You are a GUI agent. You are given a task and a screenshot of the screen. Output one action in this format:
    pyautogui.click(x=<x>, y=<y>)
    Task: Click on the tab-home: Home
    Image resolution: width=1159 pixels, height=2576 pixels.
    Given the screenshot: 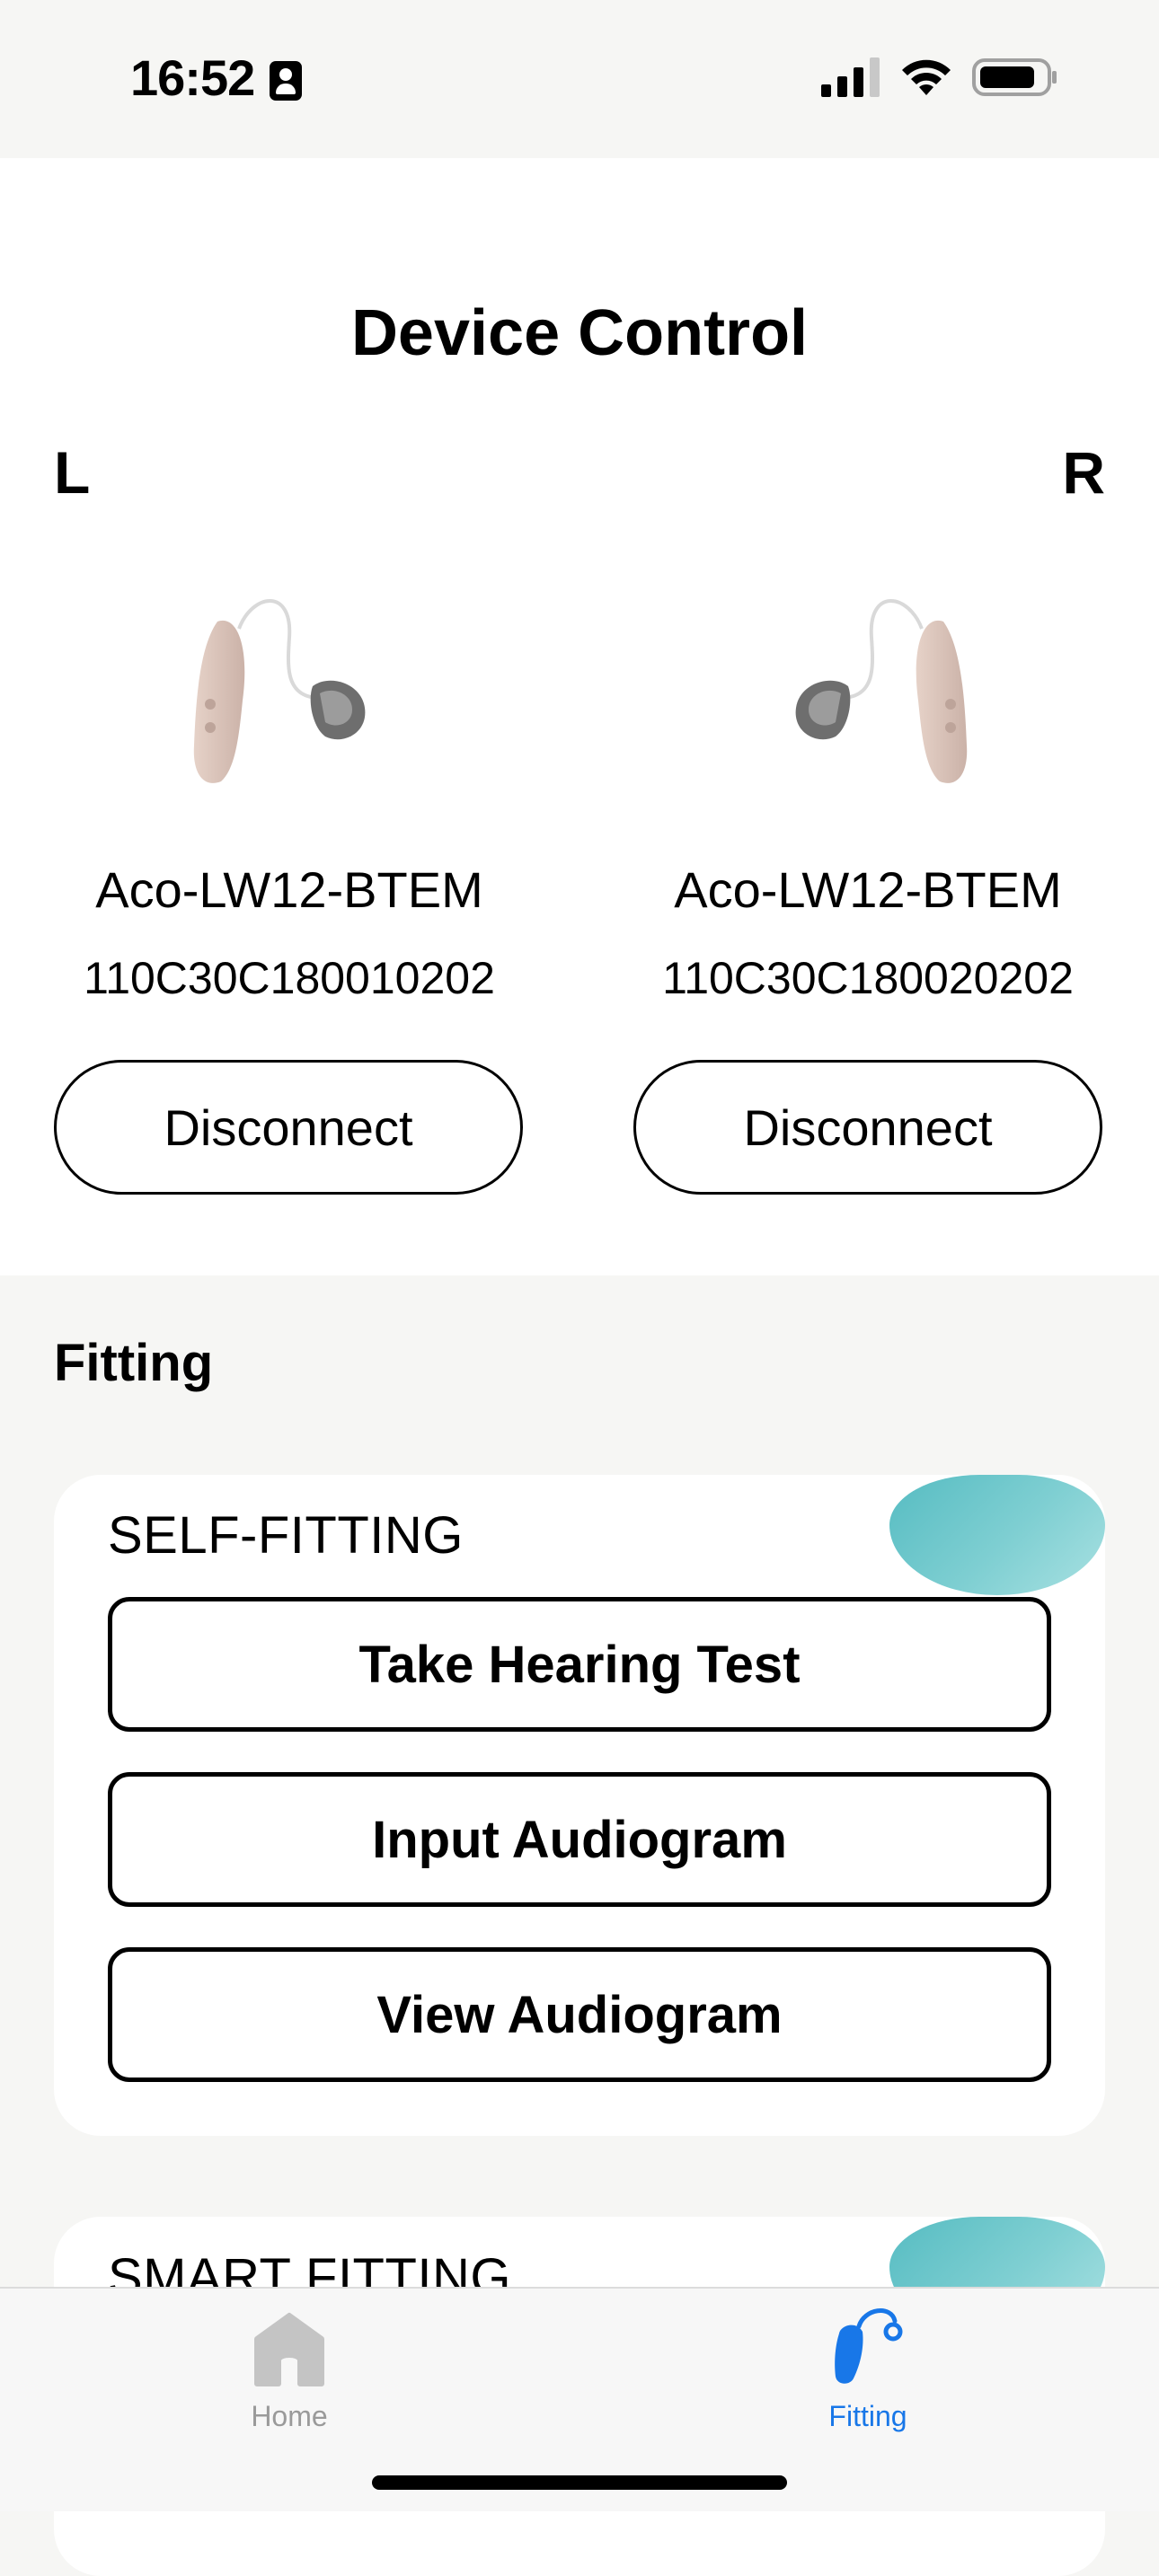 What is the action you would take?
    pyautogui.click(x=289, y=2369)
    